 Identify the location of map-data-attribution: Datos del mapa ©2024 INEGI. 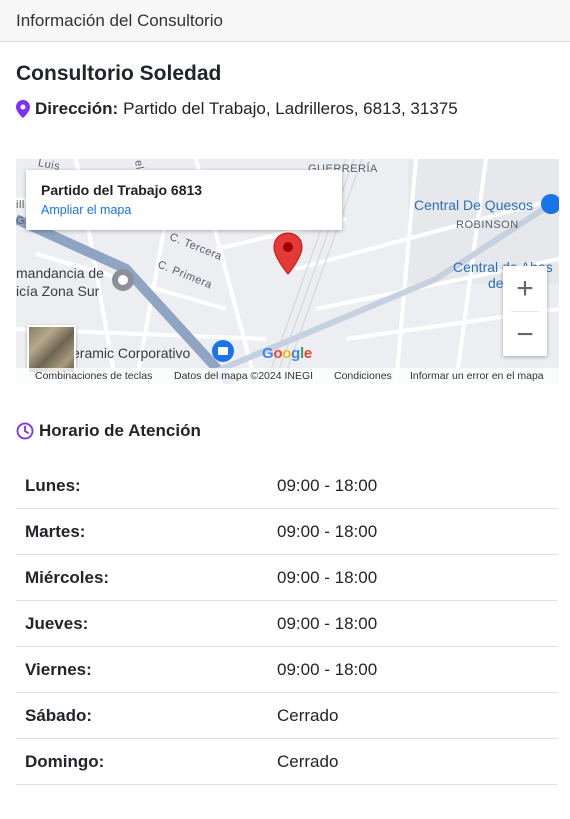
(244, 376).